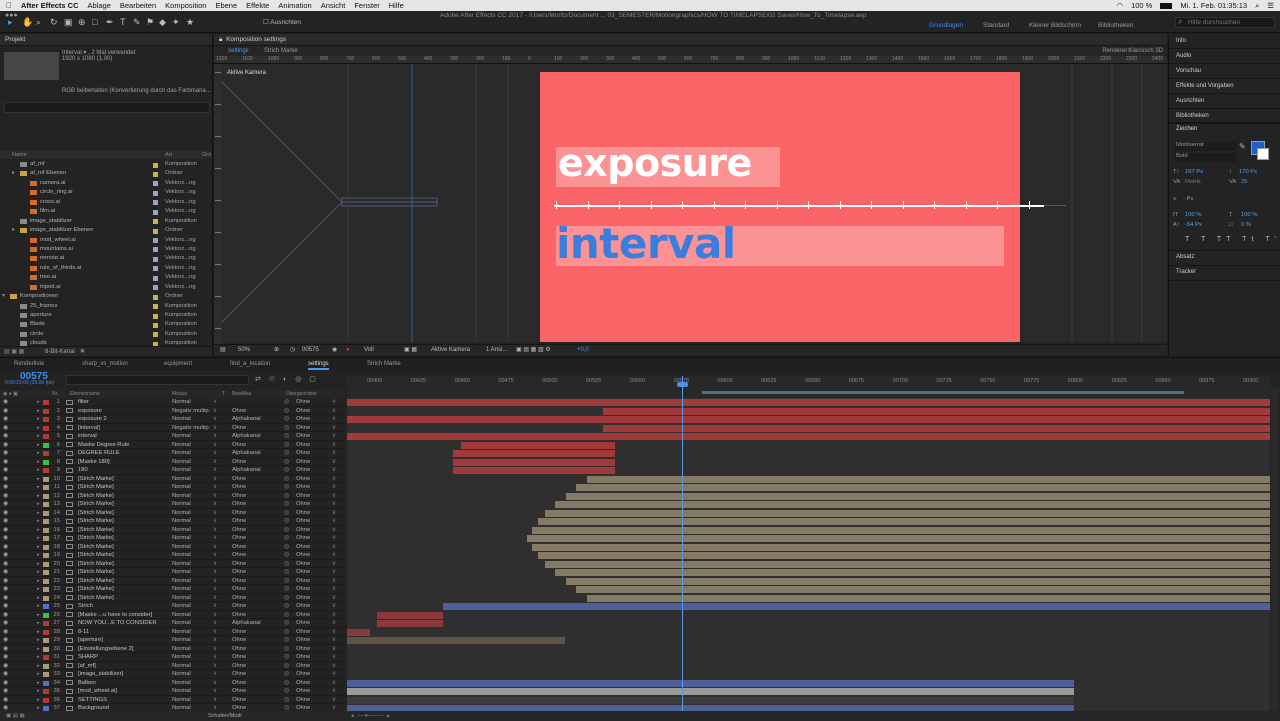 This screenshot has height=721, width=1280. I want to click on col-type: Art, so click(168, 155).